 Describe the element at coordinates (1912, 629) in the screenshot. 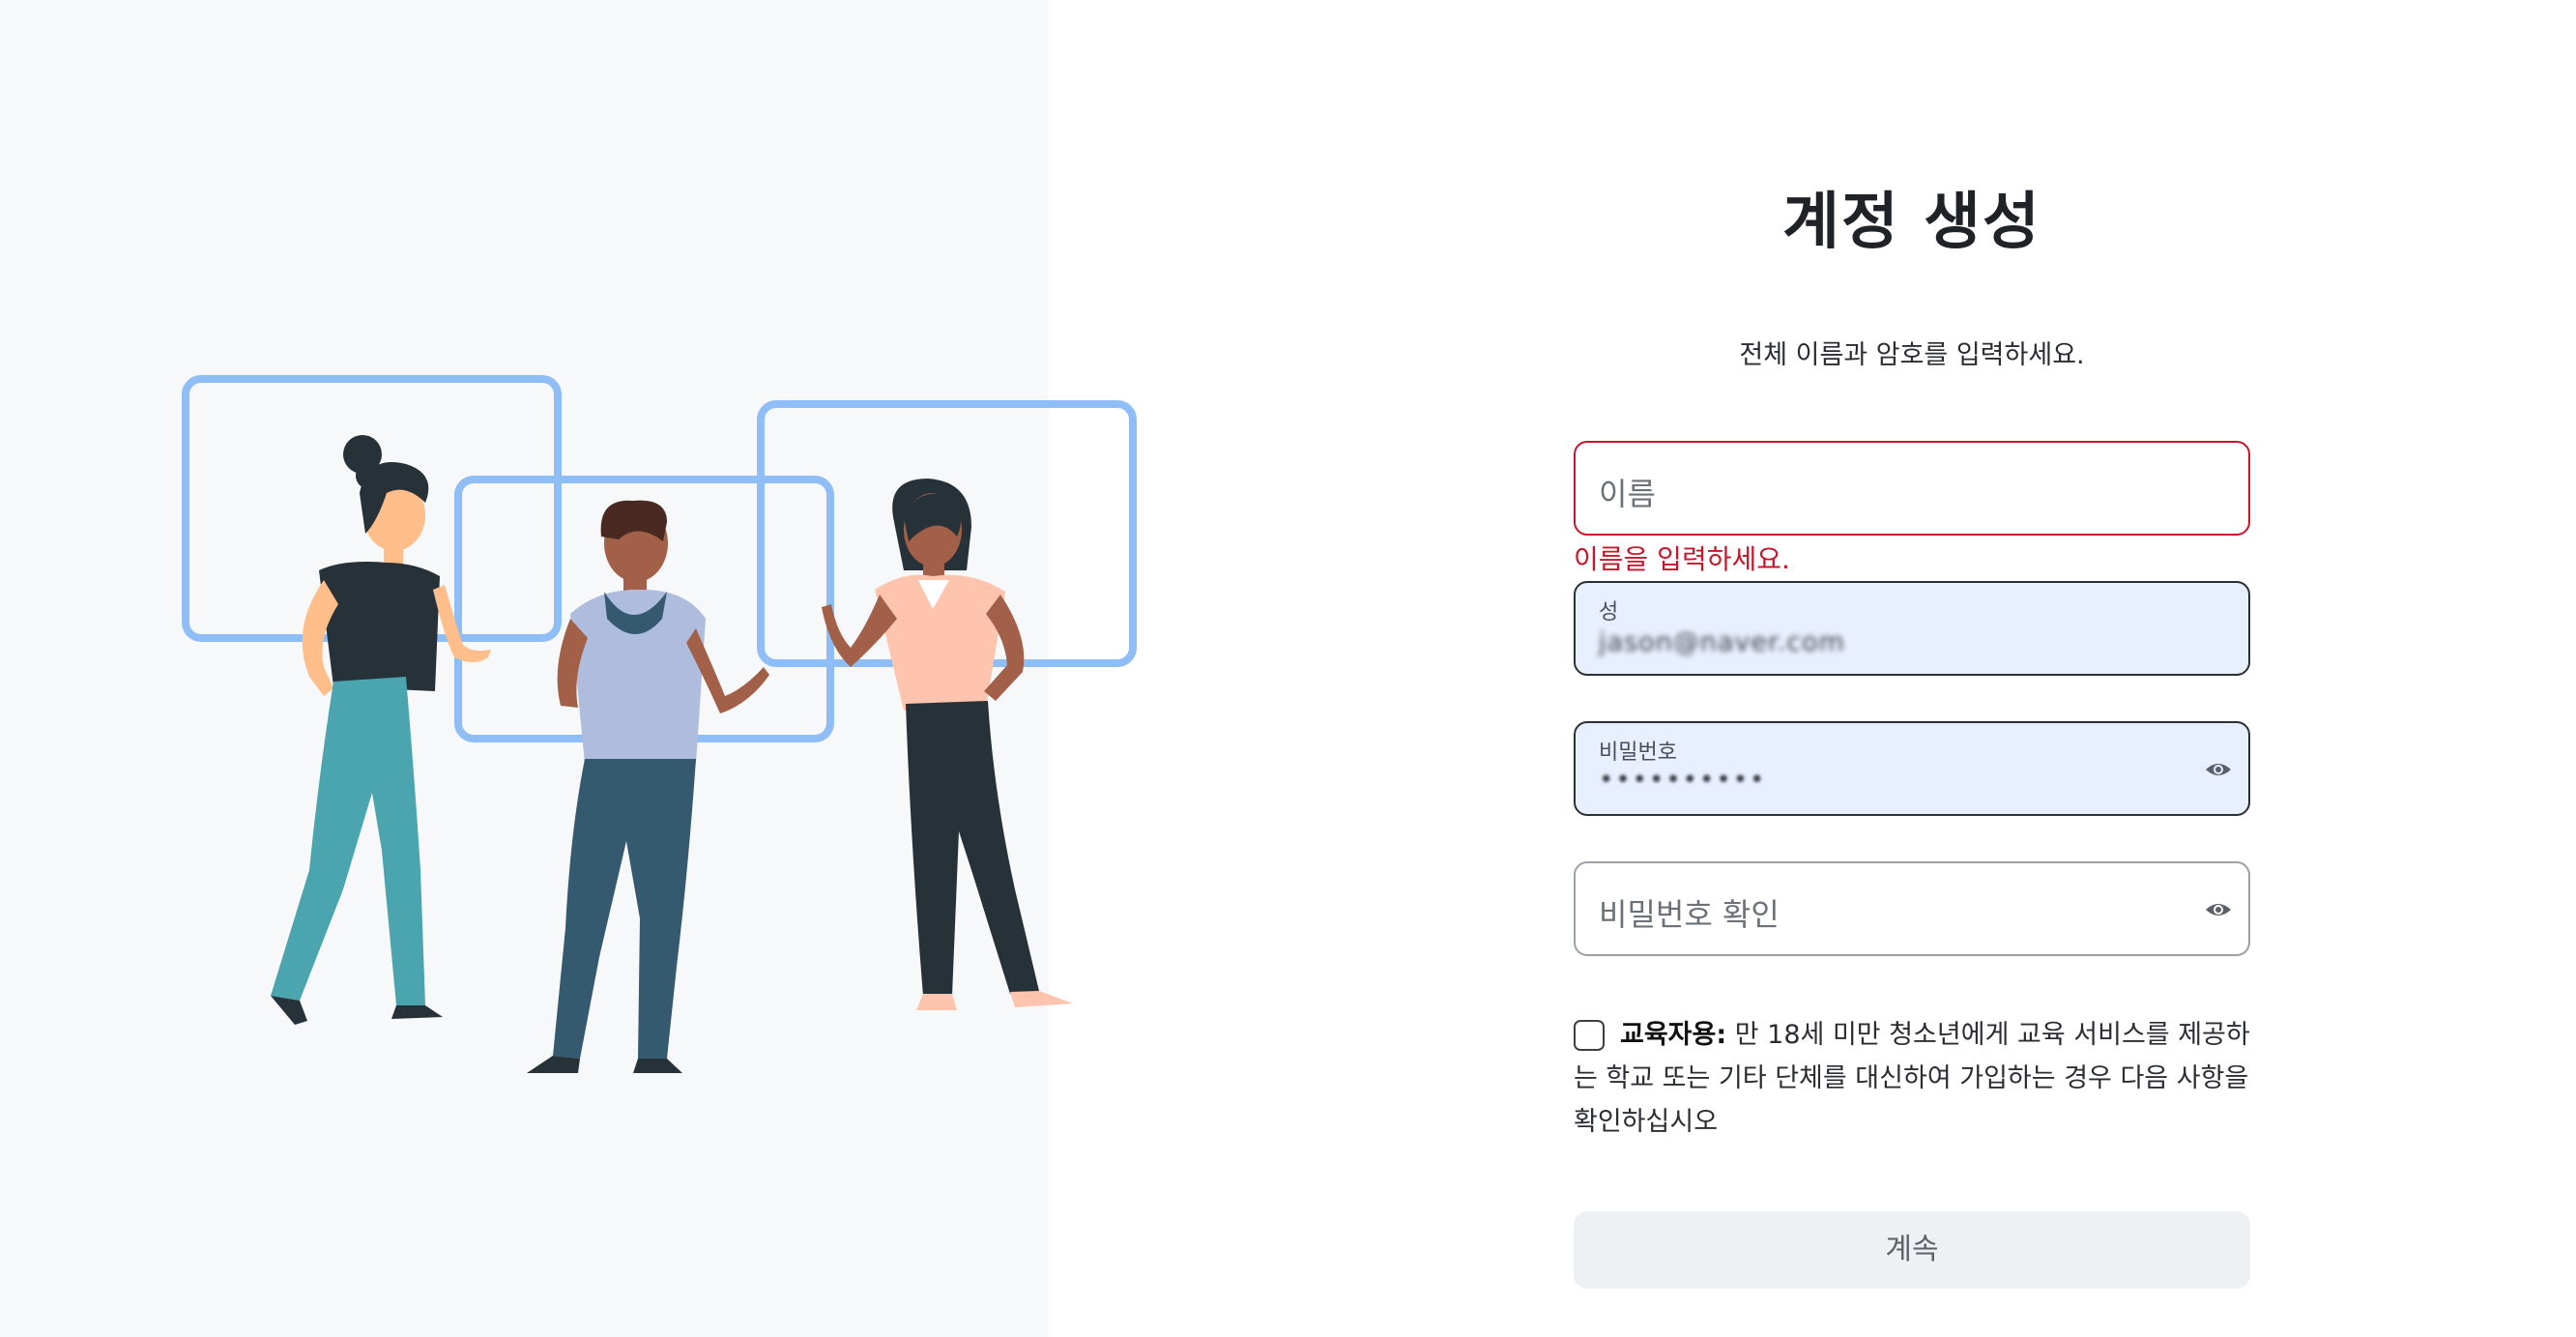

I see `last-name-field: 성 jason@naver.com` at that location.